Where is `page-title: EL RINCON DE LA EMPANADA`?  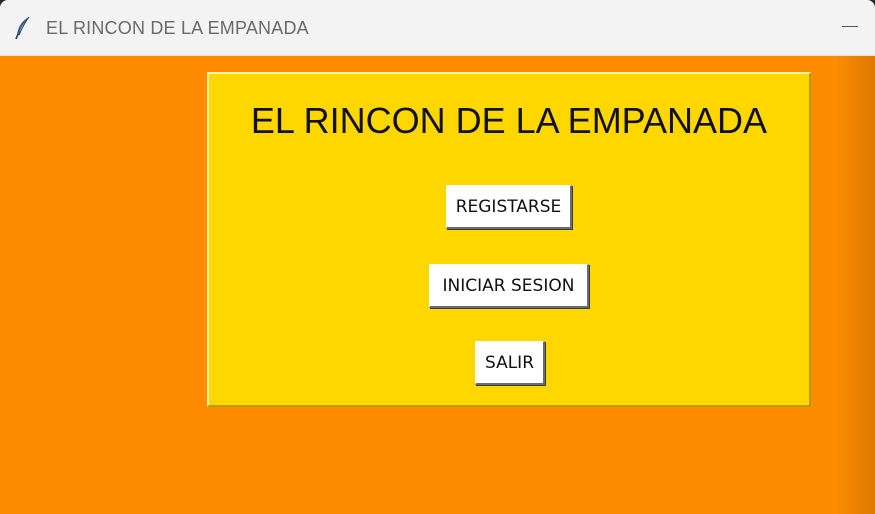 page-title: EL RINCON DE LA EMPANADA is located at coordinates (509, 120).